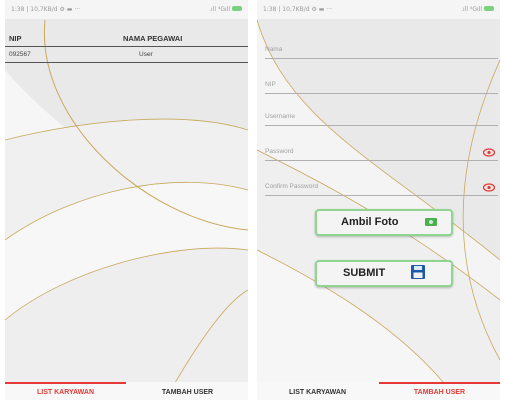 This screenshot has width=505, height=400. Describe the element at coordinates (381, 119) in the screenshot. I see `username-field: Username` at that location.